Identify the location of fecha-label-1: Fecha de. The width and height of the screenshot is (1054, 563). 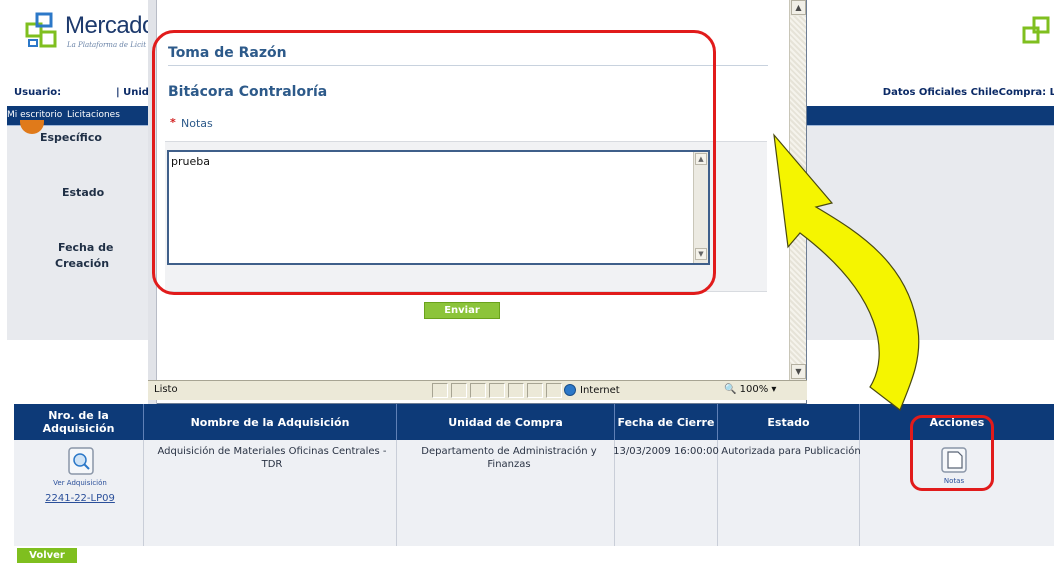
(86, 247).